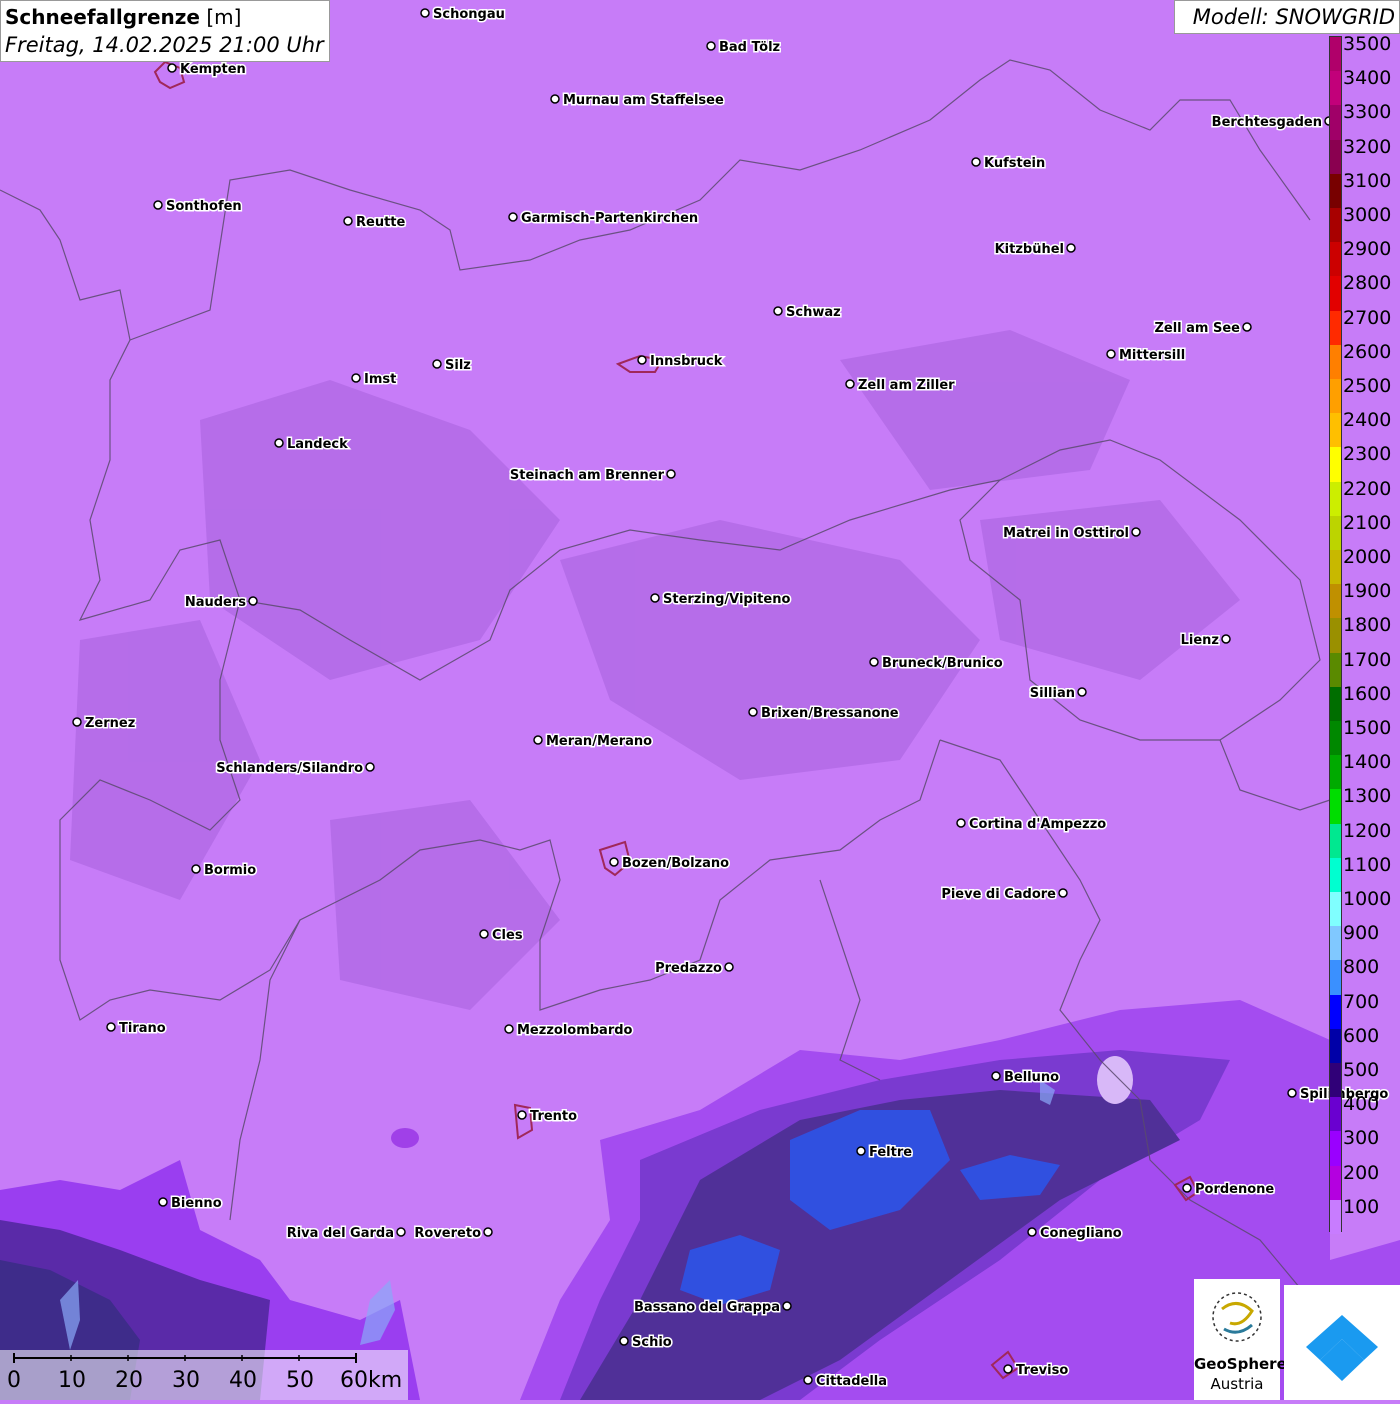 The image size is (1400, 1404). Describe the element at coordinates (726, 599) in the screenshot. I see `city-label: Sterzing/Vipiteno` at that location.